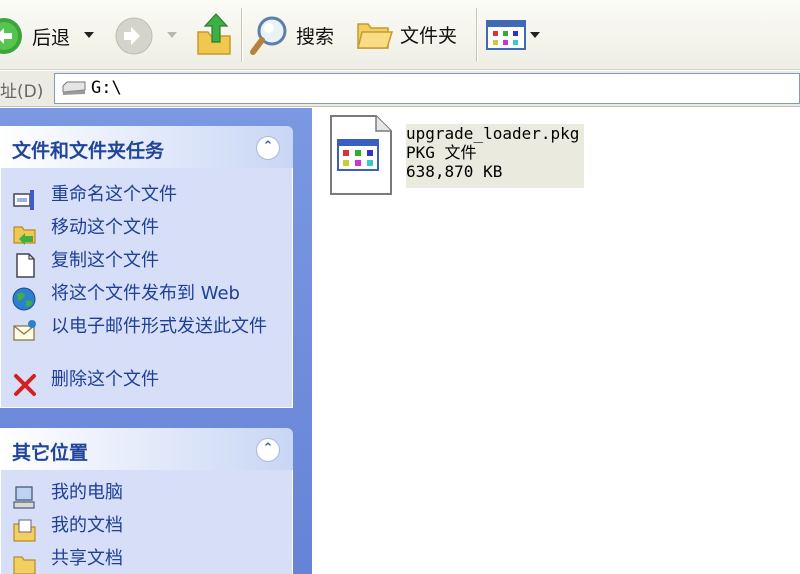 The height and width of the screenshot is (574, 800). Describe the element at coordinates (141, 530) in the screenshot. I see `place-my-documents: 我的文档` at that location.